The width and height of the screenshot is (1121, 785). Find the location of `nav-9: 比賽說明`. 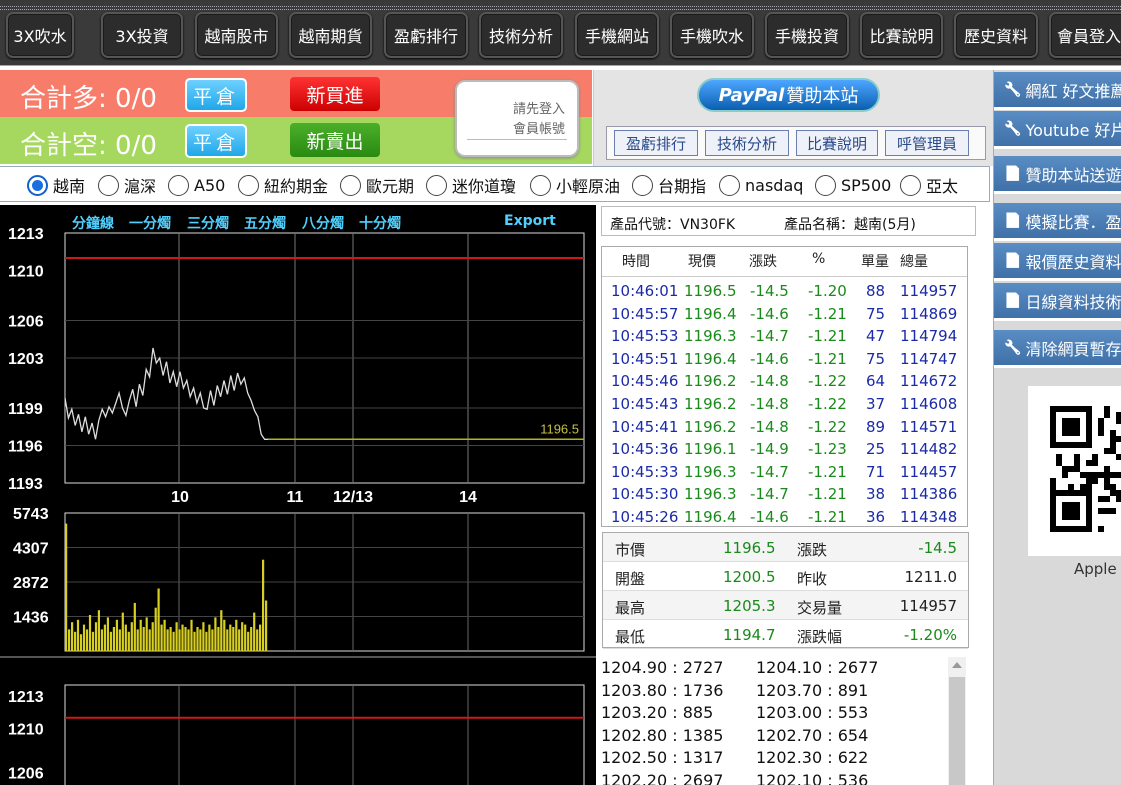

nav-9: 比賽說明 is located at coordinates (901, 35).